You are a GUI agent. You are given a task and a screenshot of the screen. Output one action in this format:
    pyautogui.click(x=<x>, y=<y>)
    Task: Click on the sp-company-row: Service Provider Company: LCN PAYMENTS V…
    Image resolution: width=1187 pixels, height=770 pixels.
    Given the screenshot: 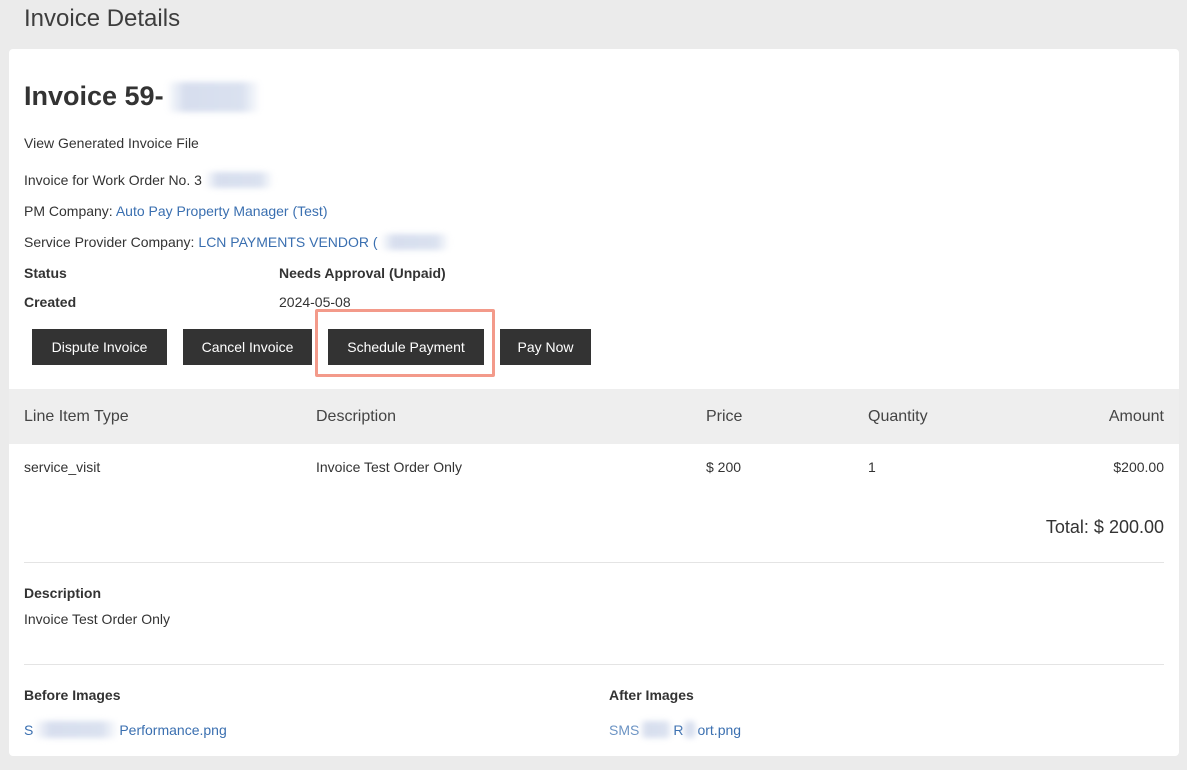 What is the action you would take?
    pyautogui.click(x=237, y=242)
    